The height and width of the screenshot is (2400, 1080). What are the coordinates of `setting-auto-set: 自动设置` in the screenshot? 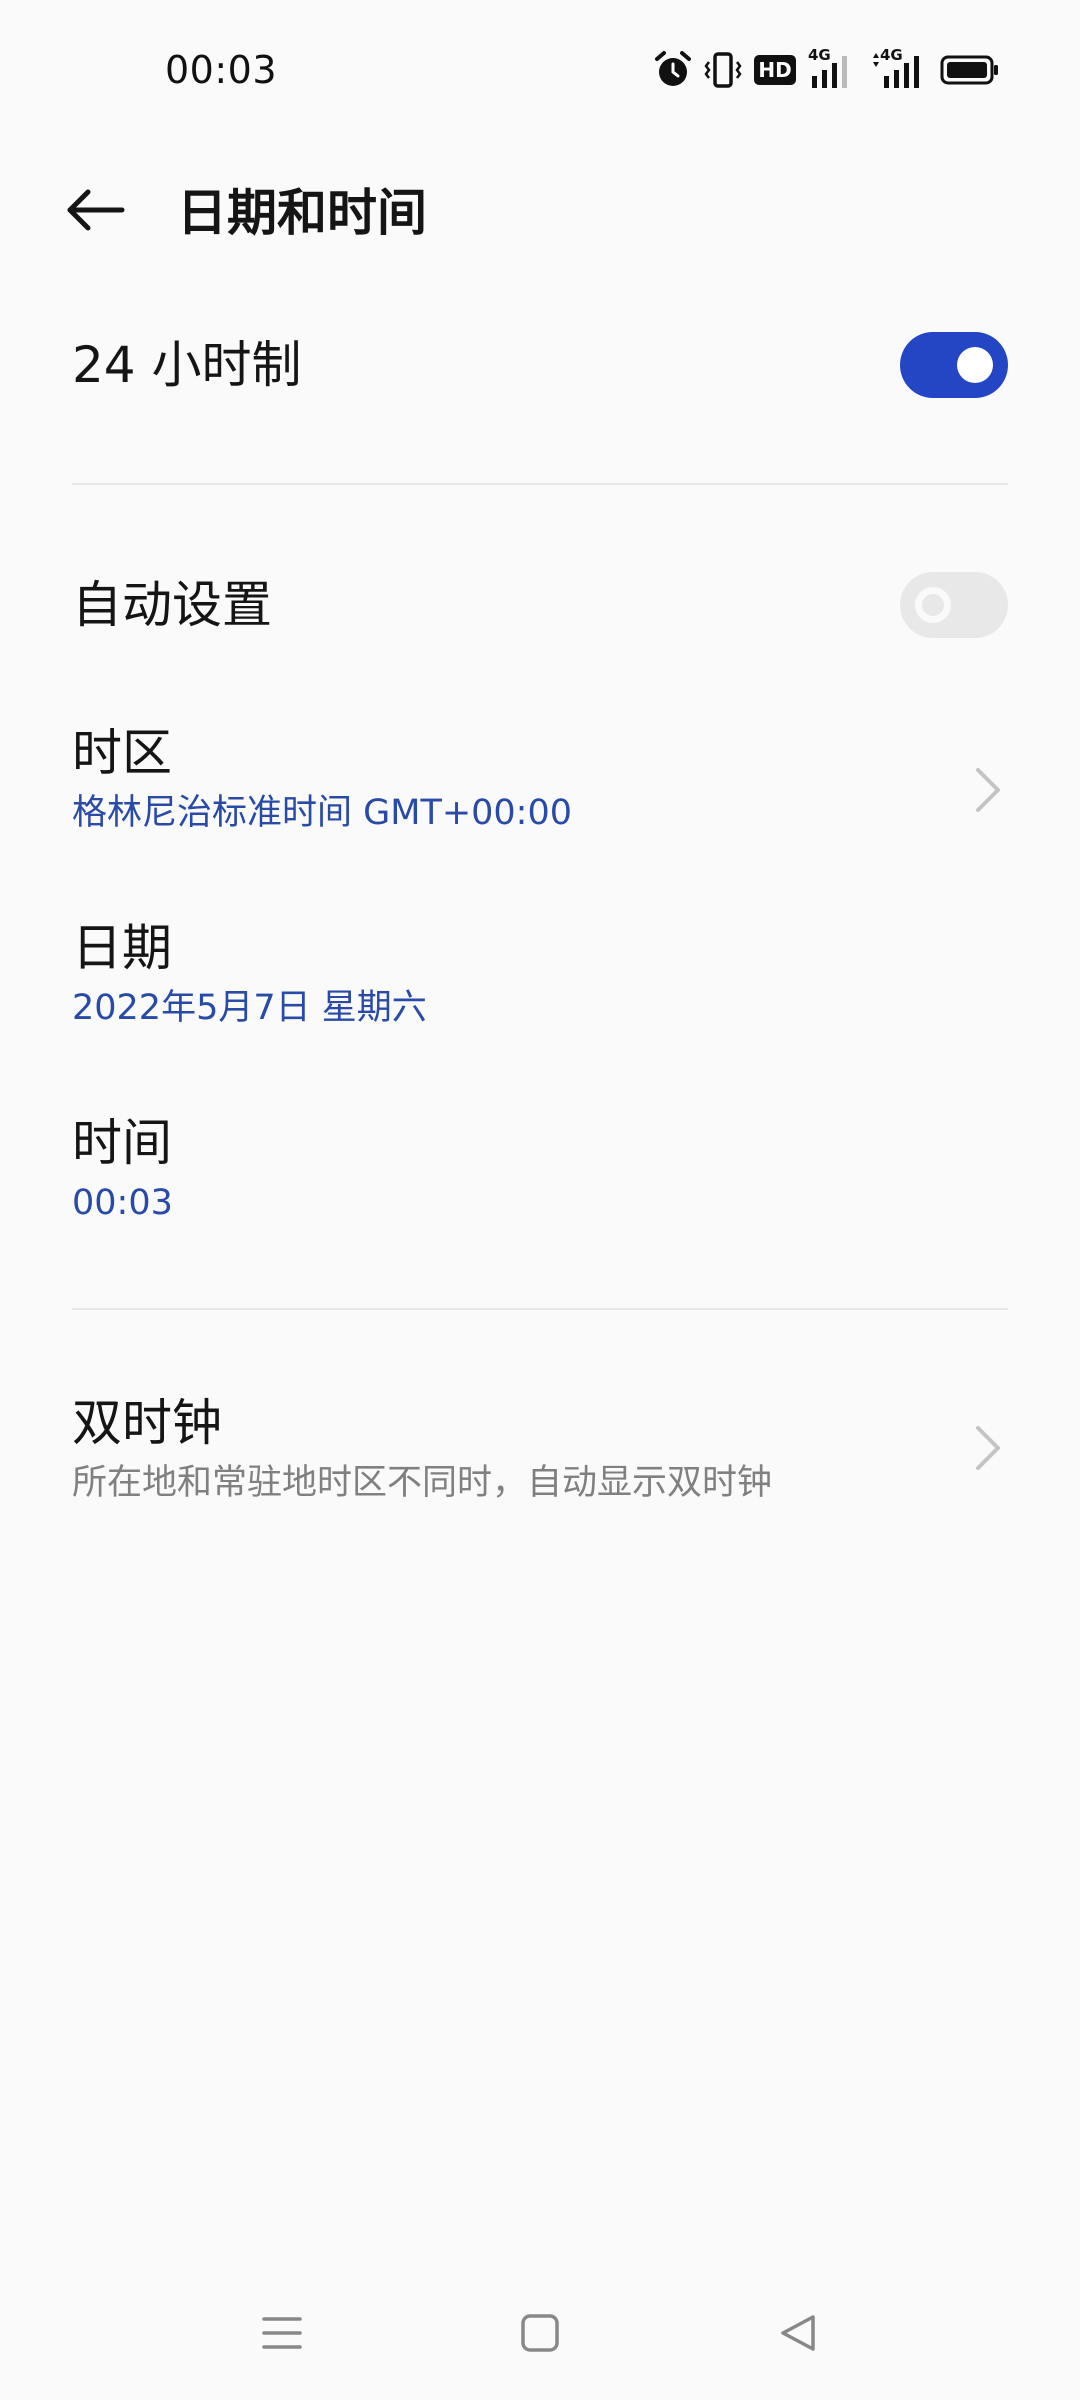 It's located at (540, 605).